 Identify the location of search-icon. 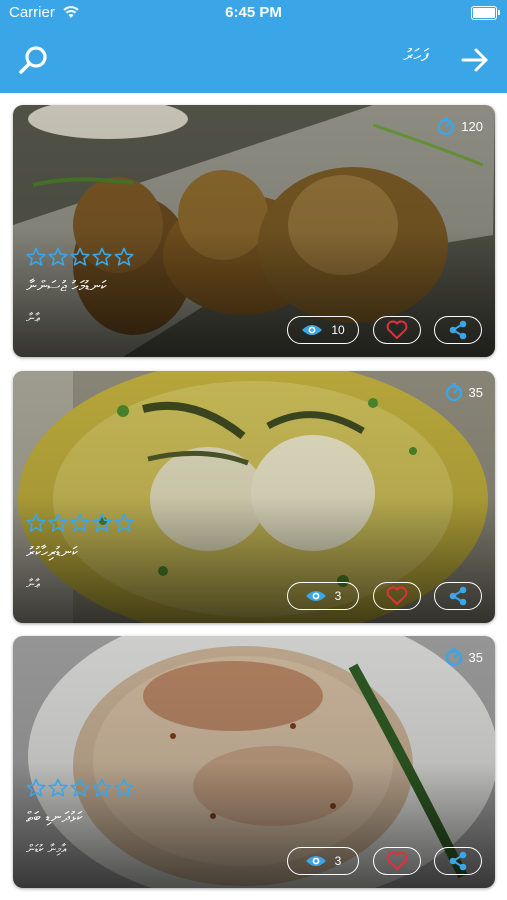
(33, 60).